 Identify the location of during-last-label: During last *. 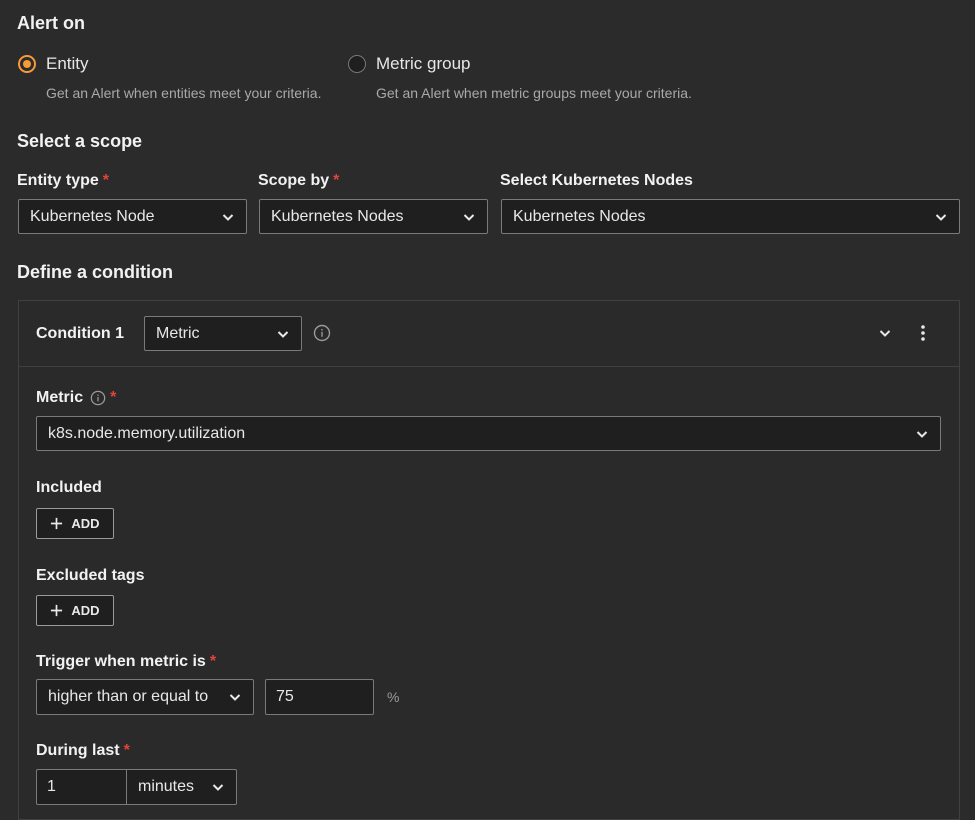
(83, 750).